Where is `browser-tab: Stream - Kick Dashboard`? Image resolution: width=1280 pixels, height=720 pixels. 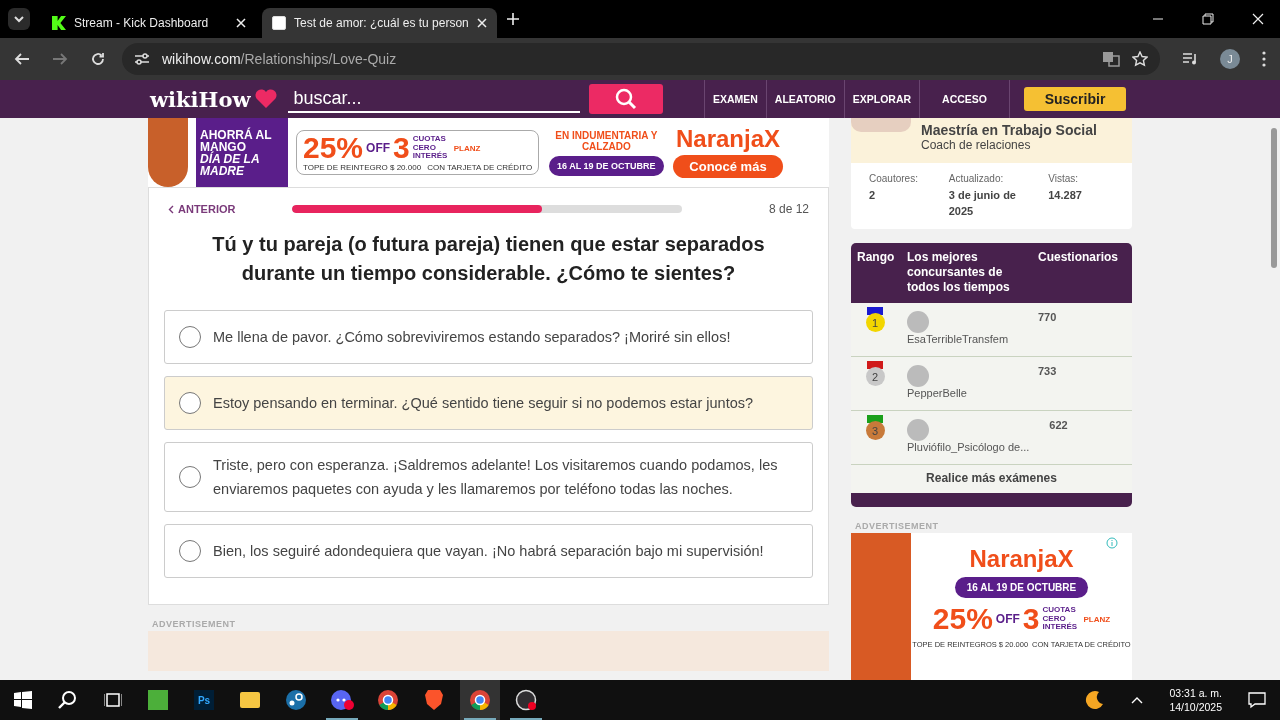 browser-tab: Stream - Kick Dashboard is located at coordinates (149, 23).